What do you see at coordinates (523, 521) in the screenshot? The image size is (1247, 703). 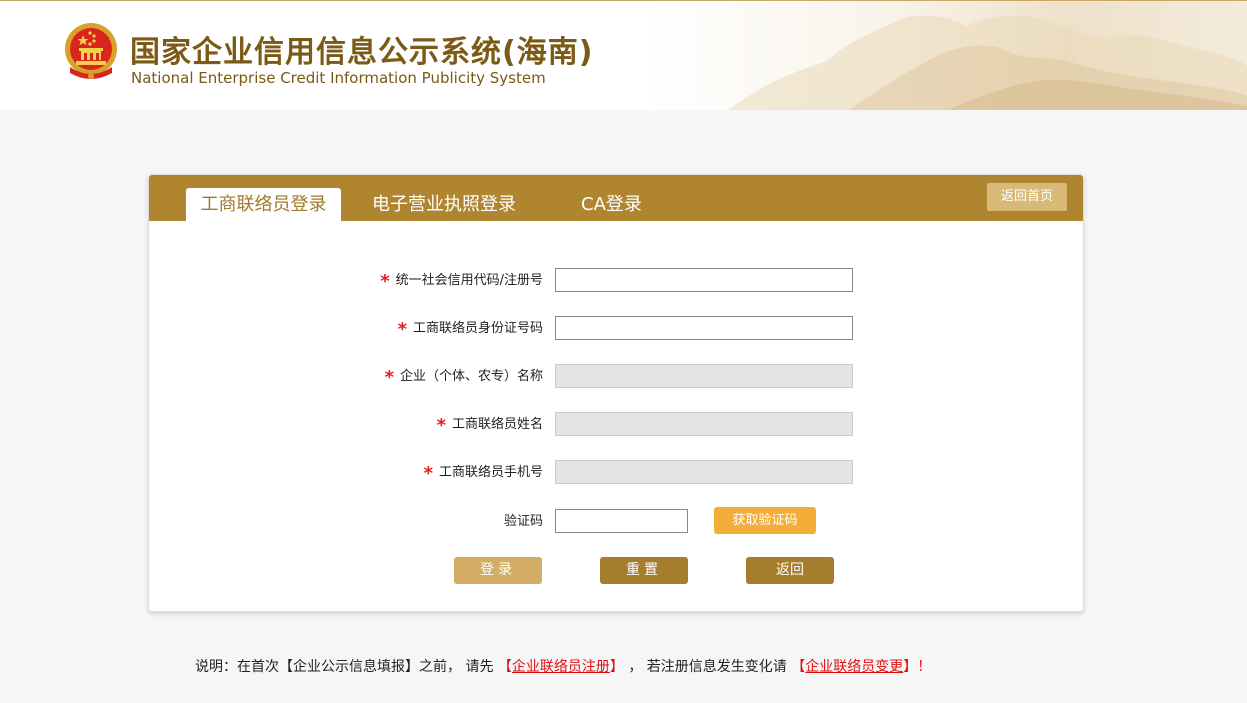 I see `captcha-label: 验证码` at bounding box center [523, 521].